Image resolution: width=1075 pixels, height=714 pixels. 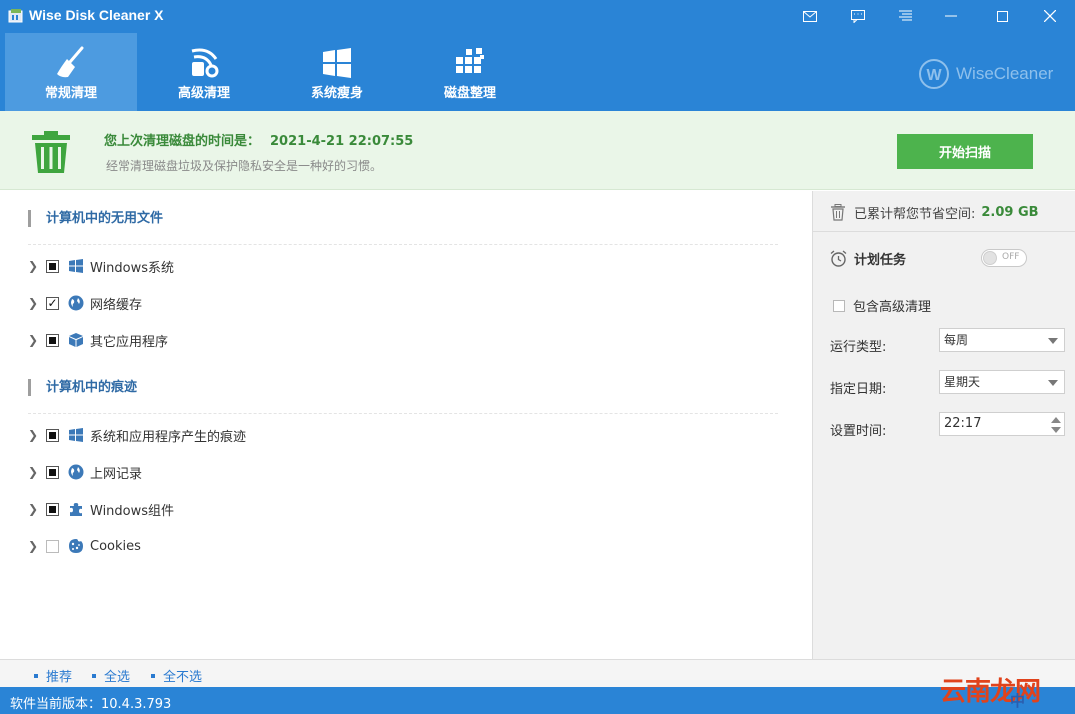 What do you see at coordinates (76, 340) in the screenshot?
I see `package-icon` at bounding box center [76, 340].